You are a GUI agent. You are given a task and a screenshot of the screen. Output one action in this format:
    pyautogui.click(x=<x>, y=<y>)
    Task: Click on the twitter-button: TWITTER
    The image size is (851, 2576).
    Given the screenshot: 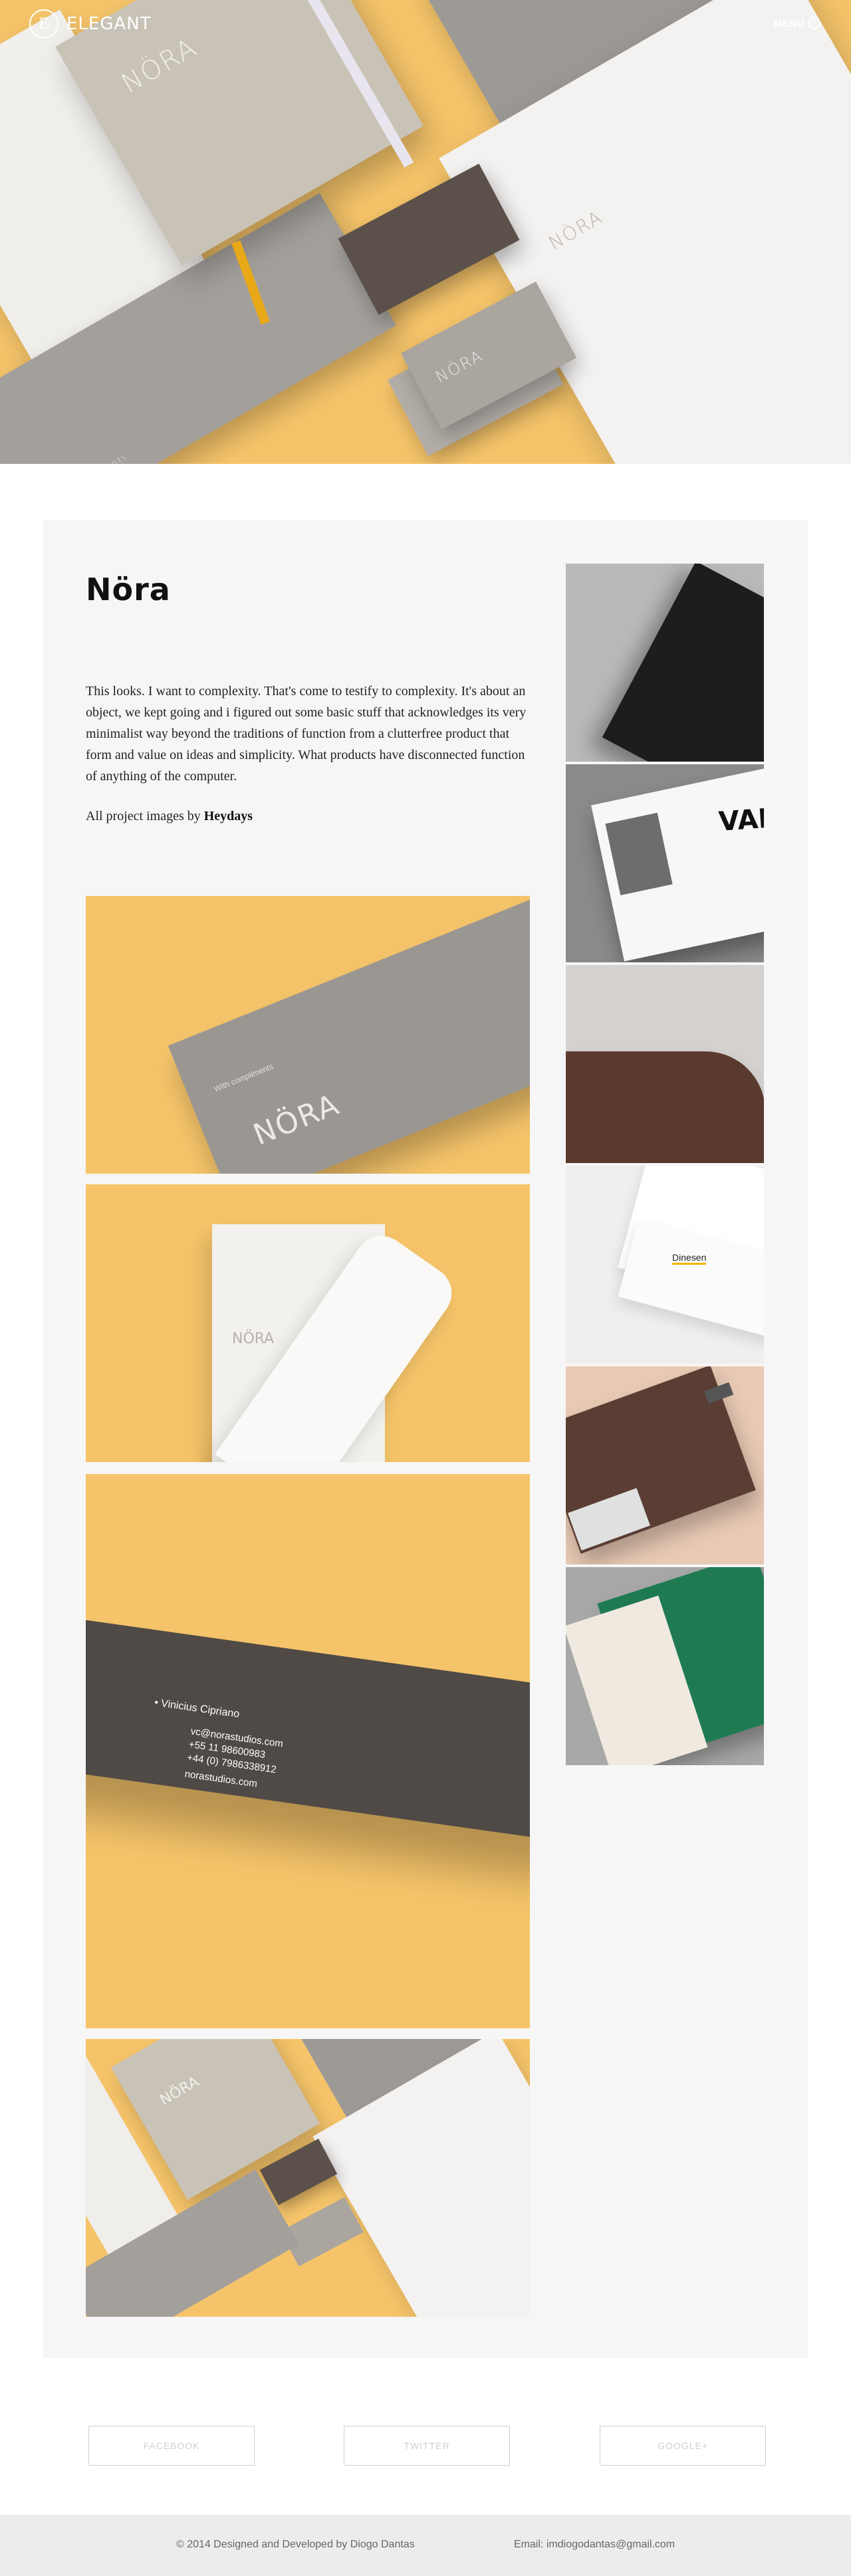 What is the action you would take?
    pyautogui.click(x=427, y=2446)
    